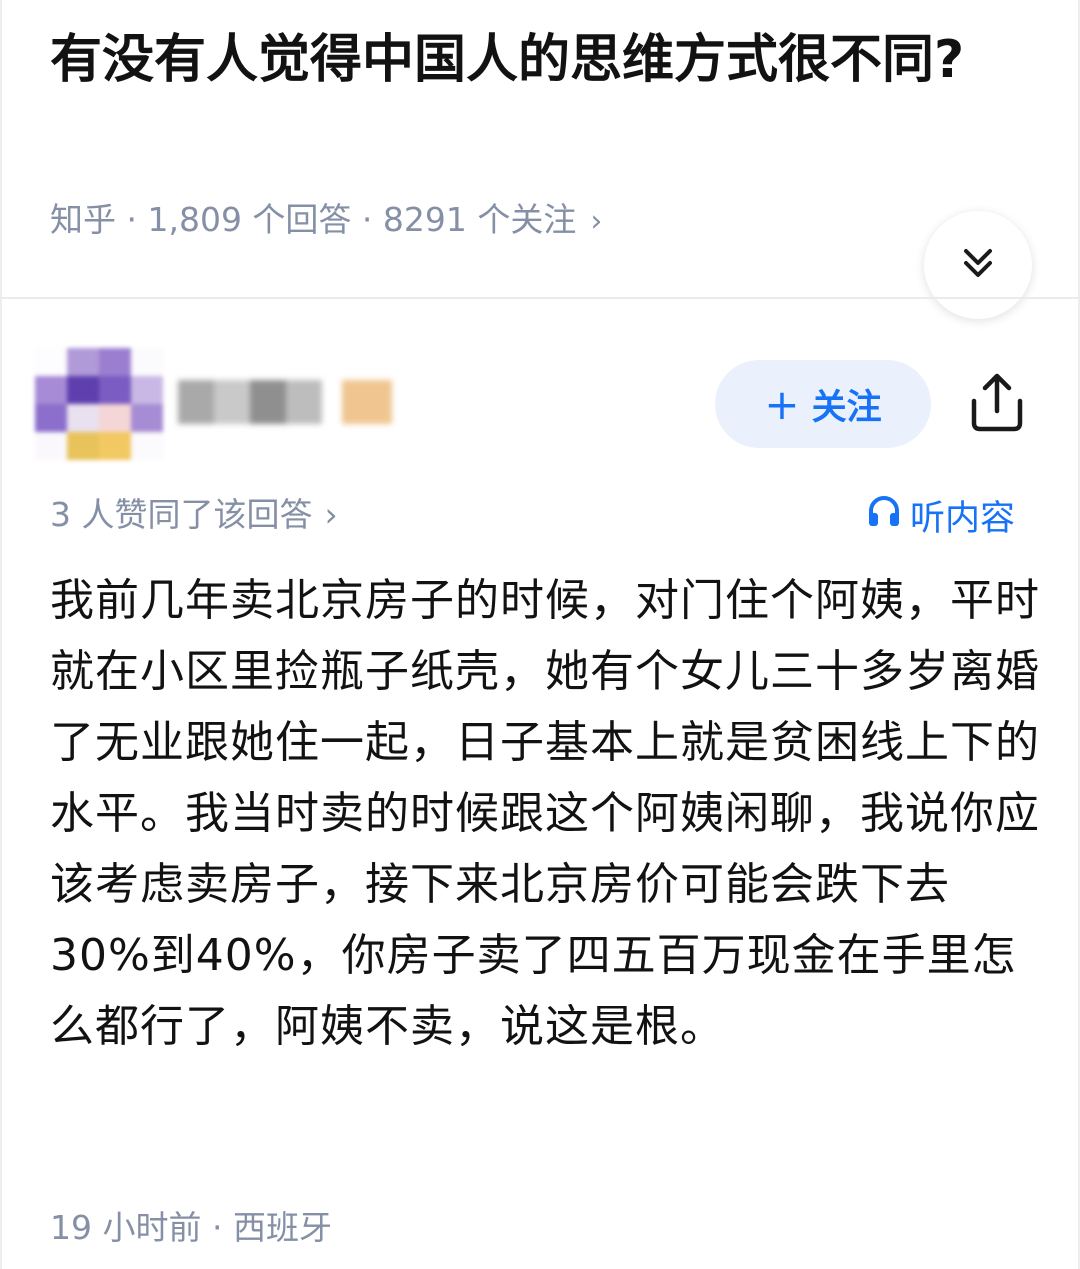  What do you see at coordinates (963, 518) in the screenshot?
I see `listen-label: 听内容` at bounding box center [963, 518].